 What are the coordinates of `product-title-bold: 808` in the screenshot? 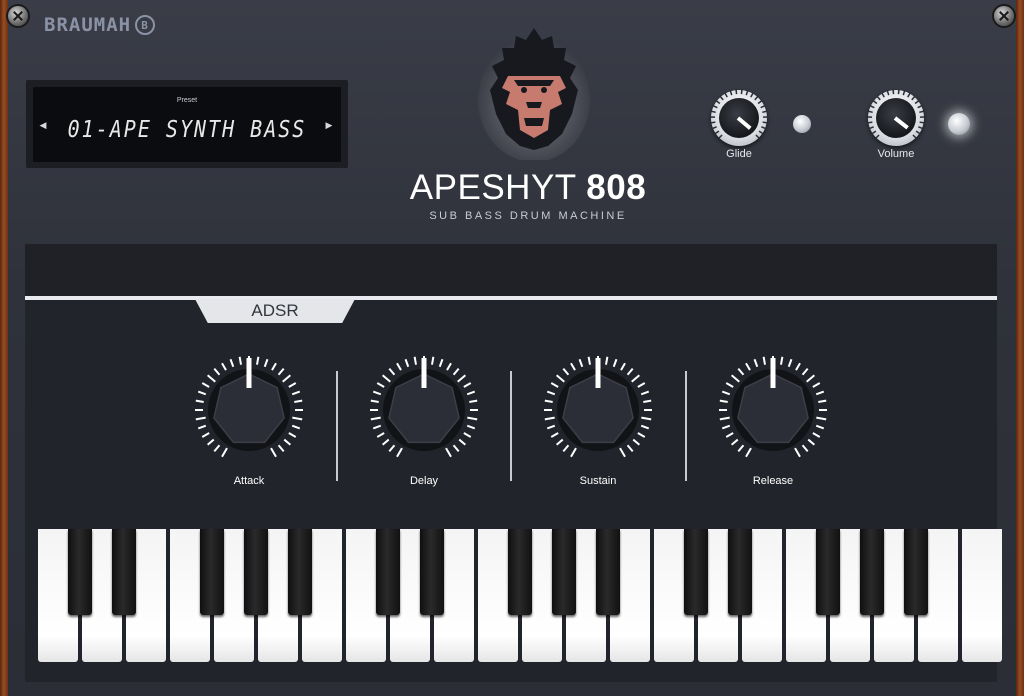 It's located at (616, 187).